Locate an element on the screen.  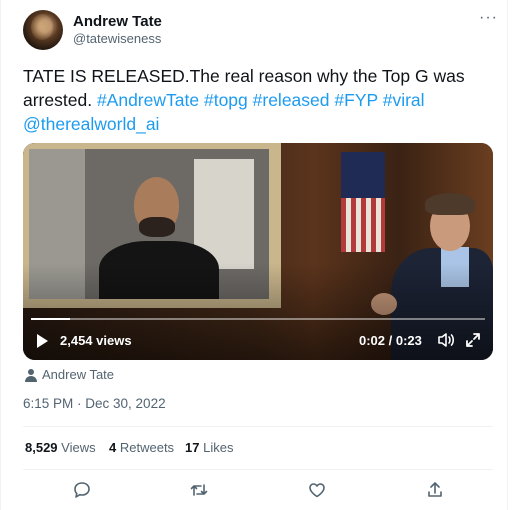
video-progress-fill is located at coordinates (51, 319).